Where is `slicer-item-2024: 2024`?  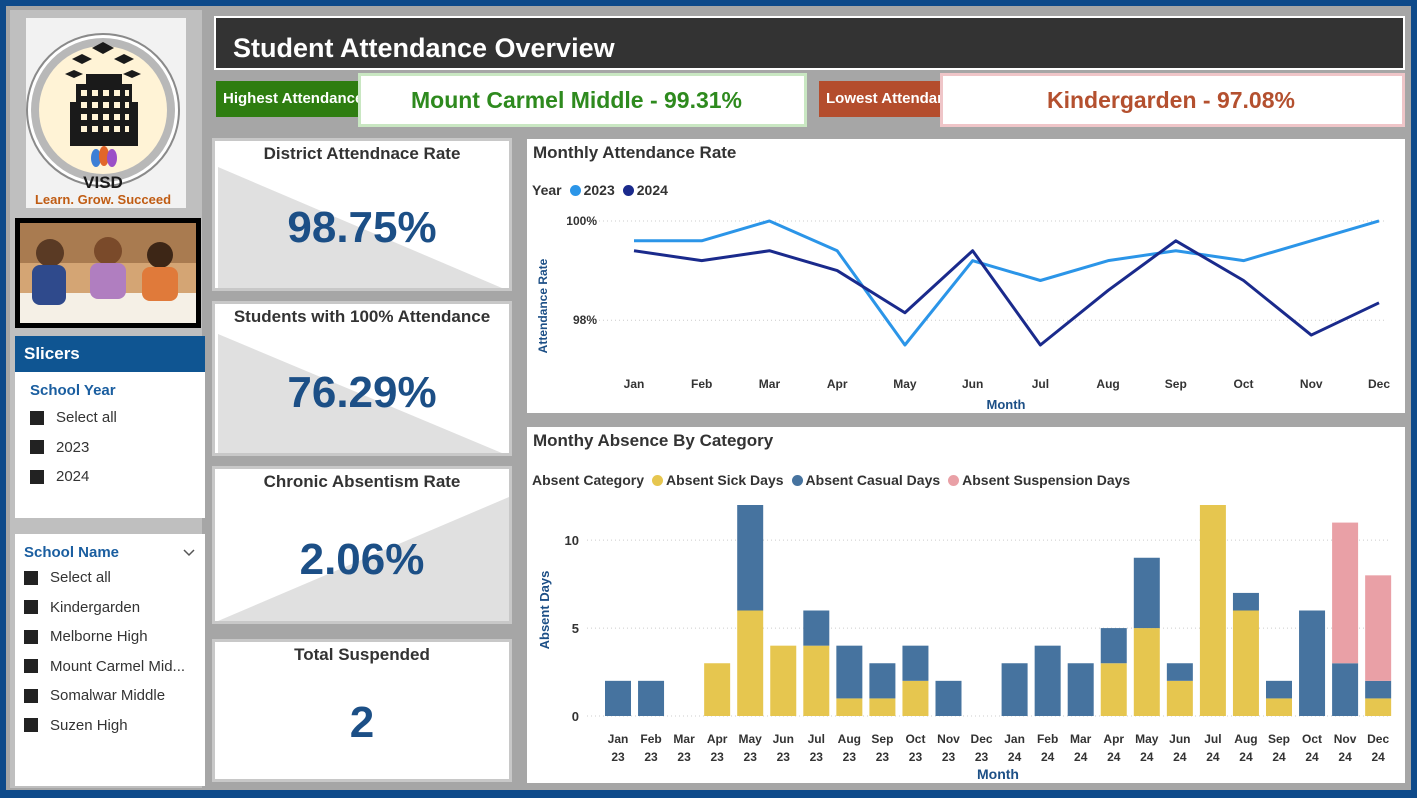
slicer-item-2024: 2024 is located at coordinates (110, 477).